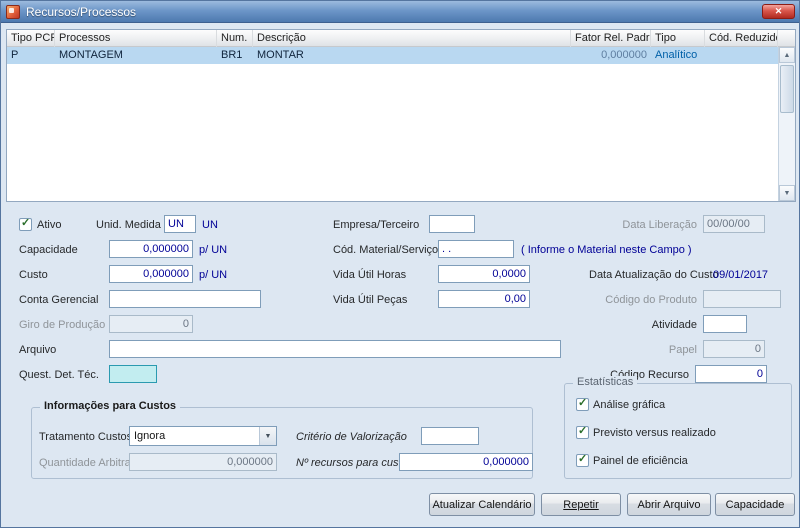  Describe the element at coordinates (725, 324) in the screenshot. I see `atividade-input` at that location.